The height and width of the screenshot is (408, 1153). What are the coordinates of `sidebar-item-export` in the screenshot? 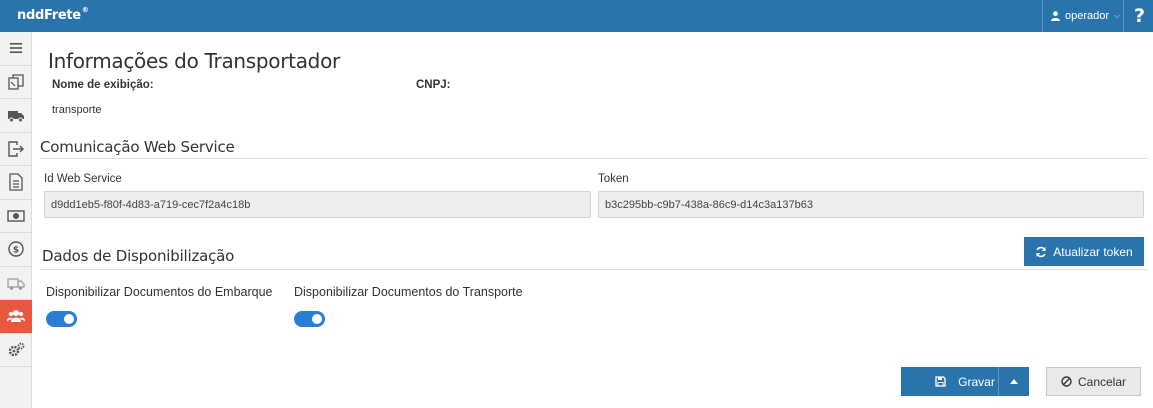 It's located at (16, 149).